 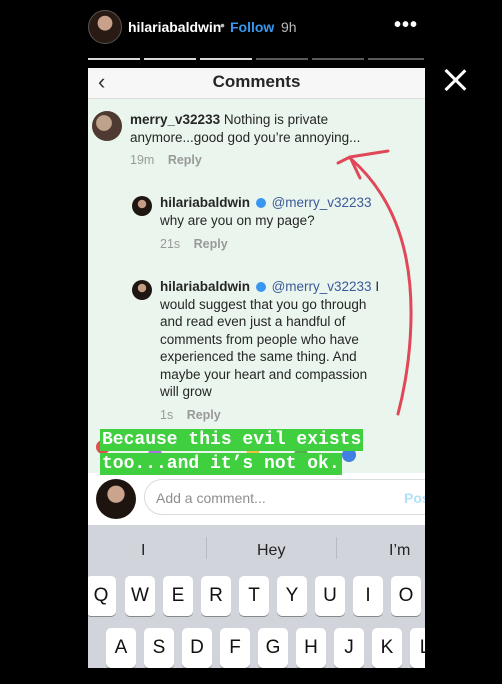 What do you see at coordinates (289, 27) in the screenshot?
I see `story-timestamp: 9h` at bounding box center [289, 27].